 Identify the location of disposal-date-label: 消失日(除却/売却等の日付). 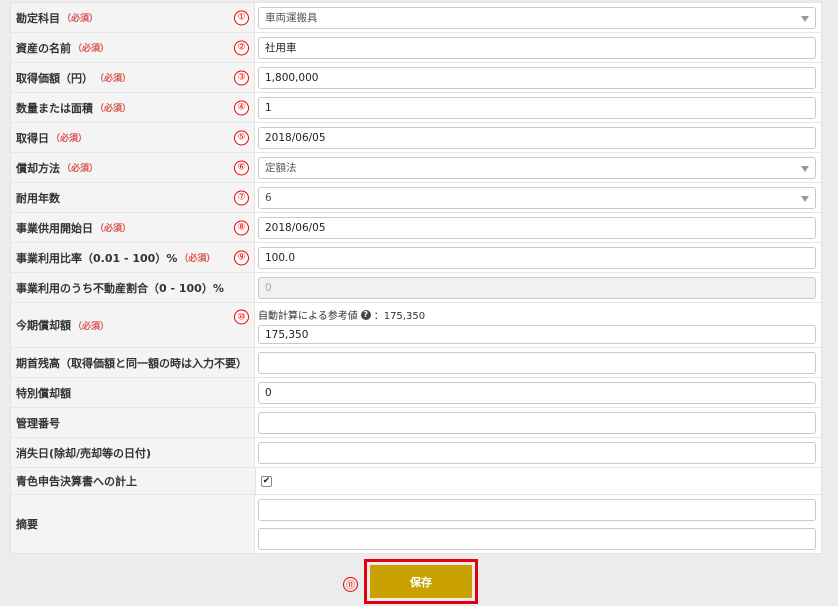
(133, 452).